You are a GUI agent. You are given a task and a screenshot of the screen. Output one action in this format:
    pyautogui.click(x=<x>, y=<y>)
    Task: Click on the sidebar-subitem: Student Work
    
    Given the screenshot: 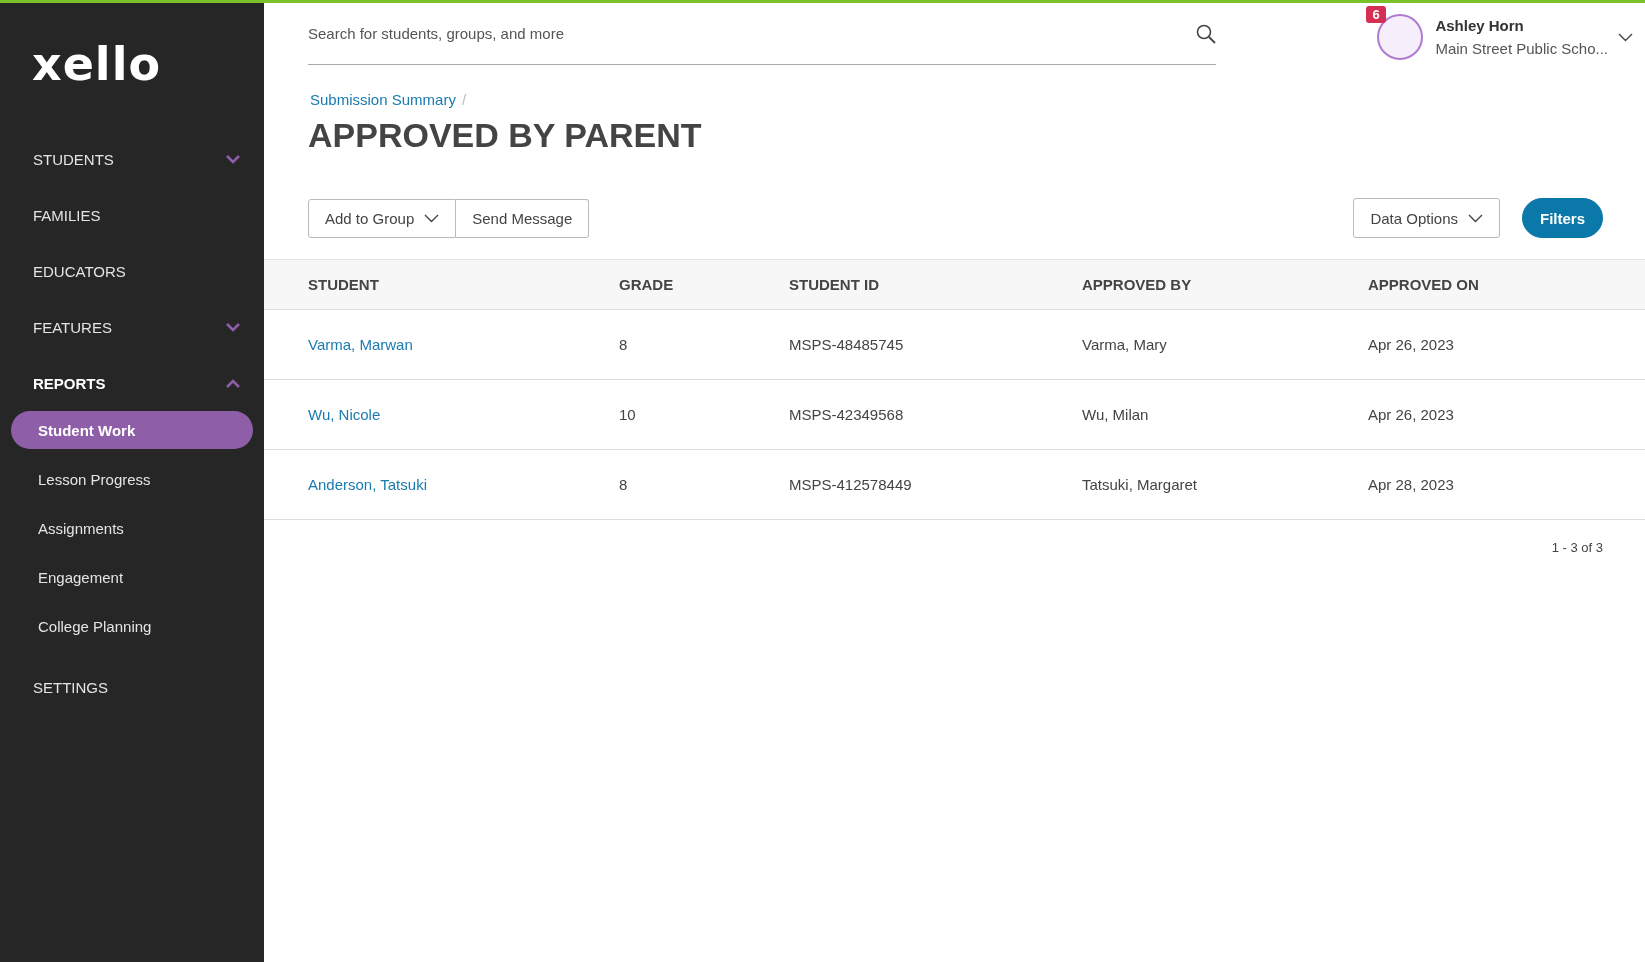 What is the action you would take?
    pyautogui.click(x=132, y=430)
    